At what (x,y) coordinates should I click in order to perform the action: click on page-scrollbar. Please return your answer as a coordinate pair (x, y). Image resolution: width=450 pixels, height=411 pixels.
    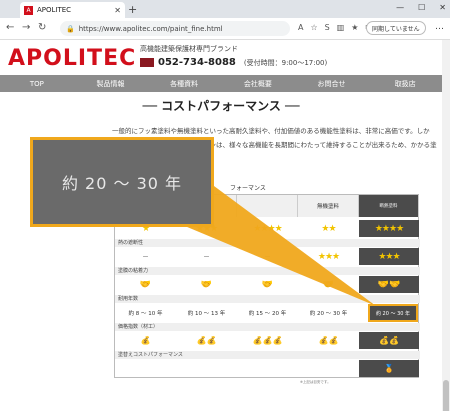
    Looking at the image, I should click on (446, 225).